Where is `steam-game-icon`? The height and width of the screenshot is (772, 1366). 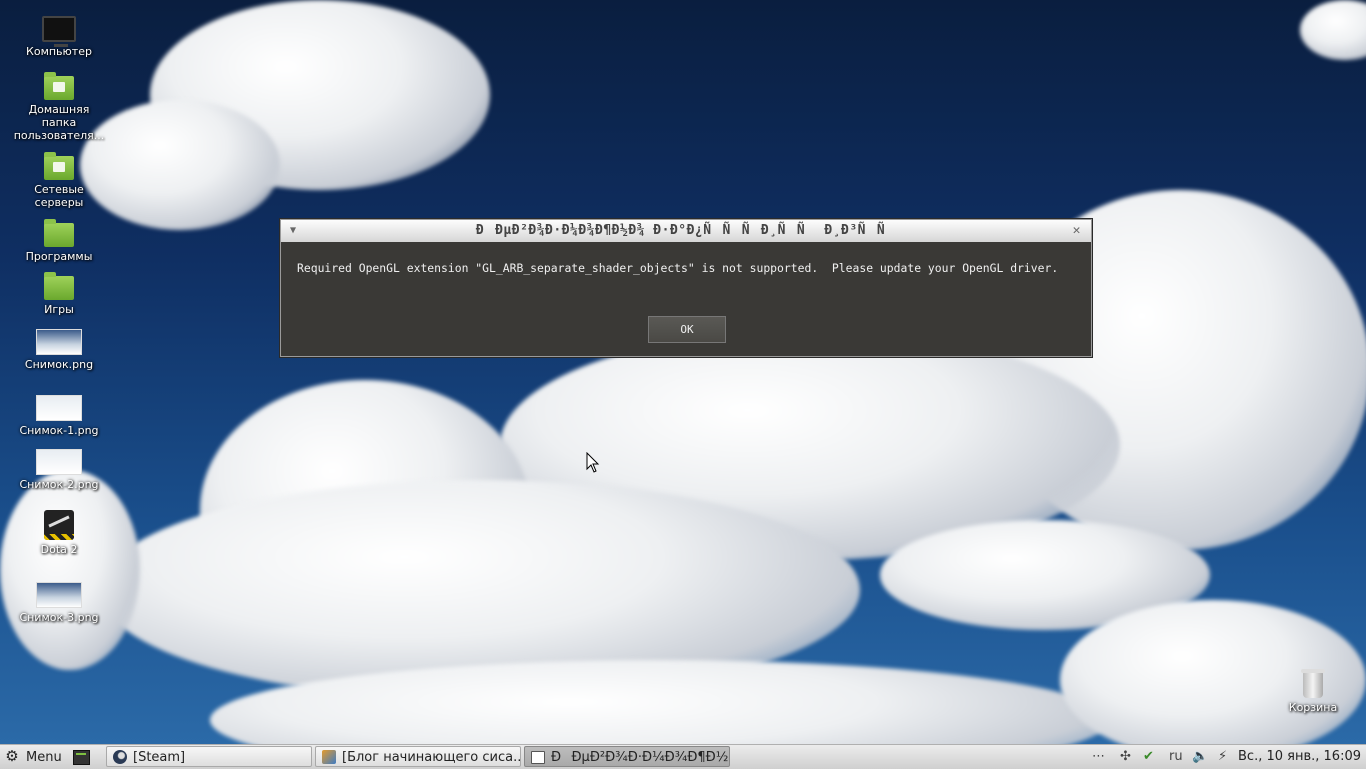 steam-game-icon is located at coordinates (59, 525).